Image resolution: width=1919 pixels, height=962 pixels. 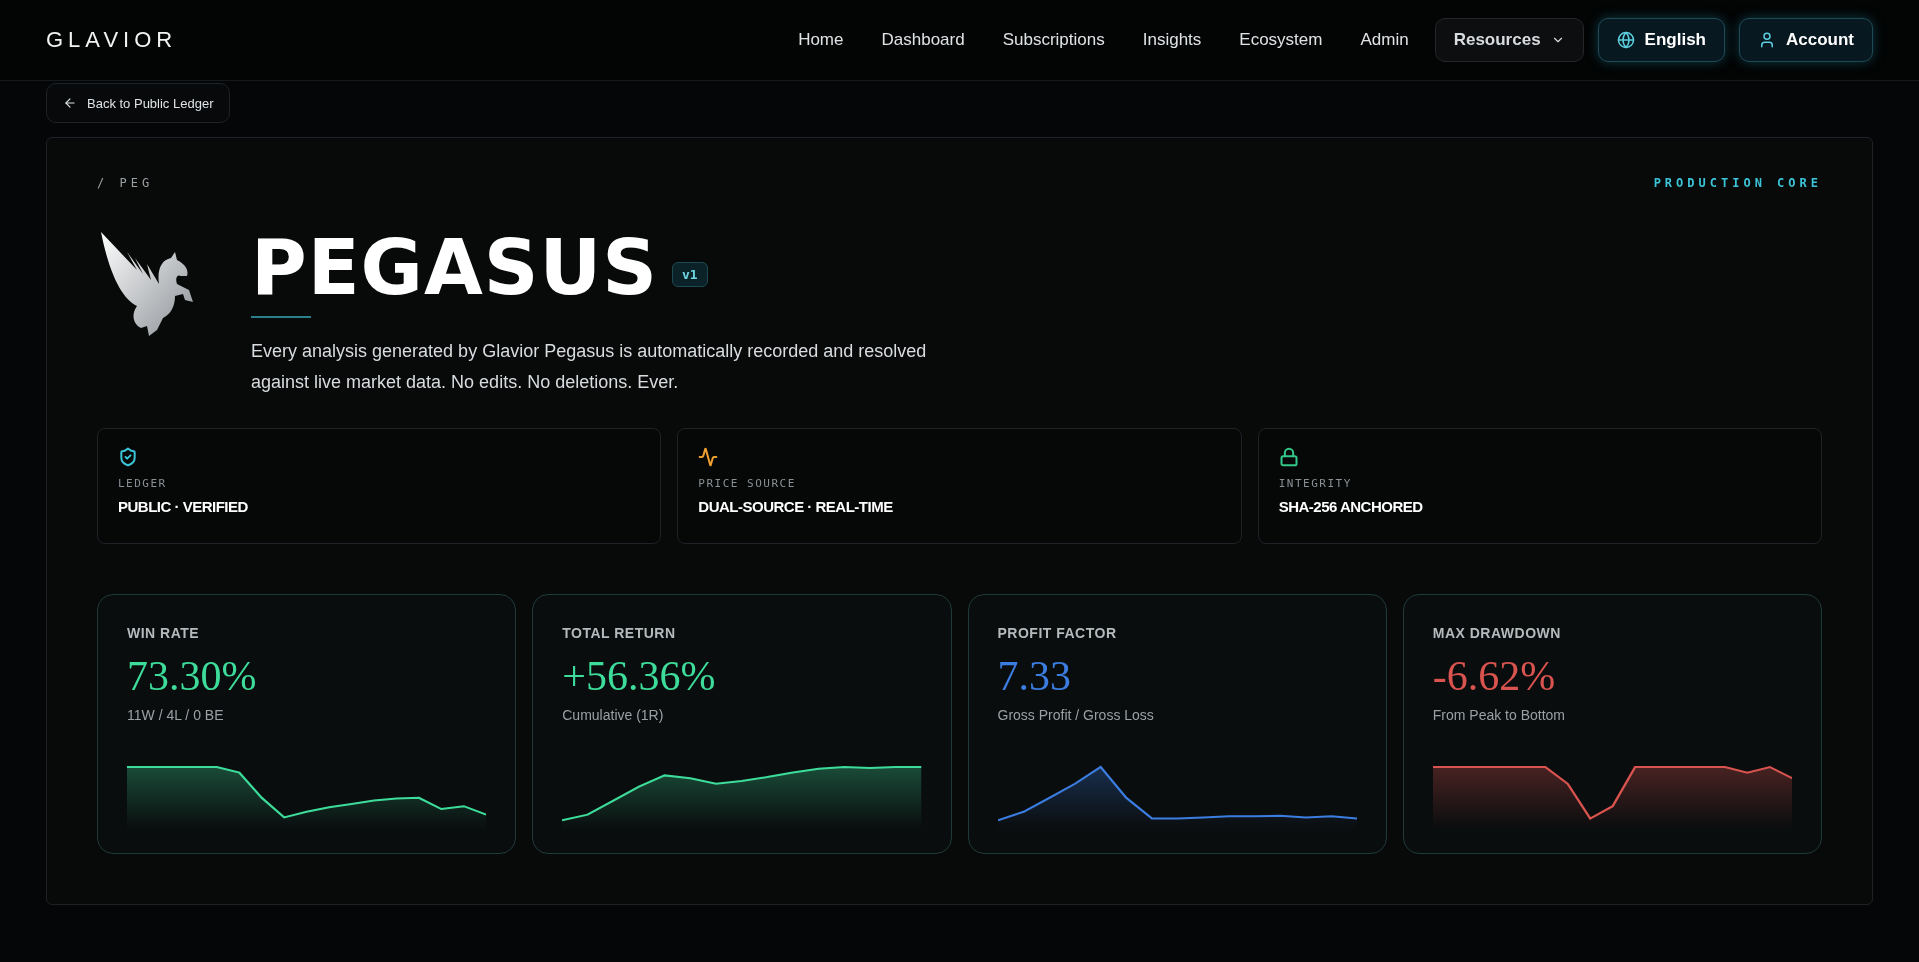 I want to click on version-badge: v1, so click(x=690, y=274).